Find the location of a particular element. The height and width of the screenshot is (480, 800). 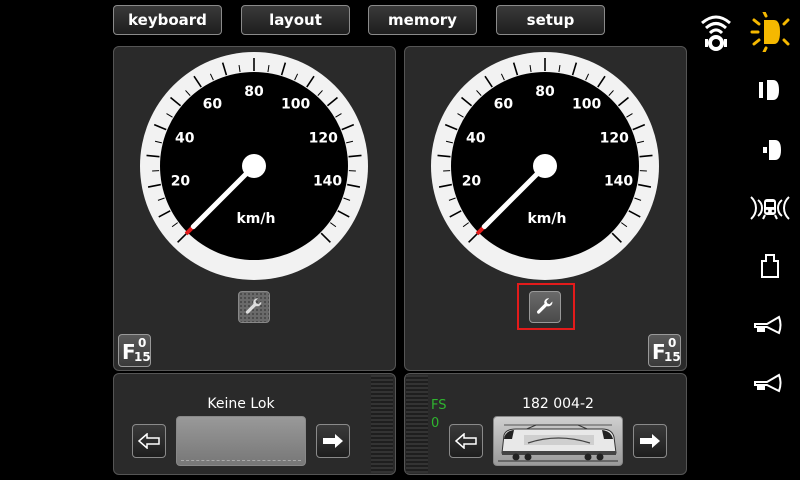

rear-light-icon is located at coordinates (772, 150).